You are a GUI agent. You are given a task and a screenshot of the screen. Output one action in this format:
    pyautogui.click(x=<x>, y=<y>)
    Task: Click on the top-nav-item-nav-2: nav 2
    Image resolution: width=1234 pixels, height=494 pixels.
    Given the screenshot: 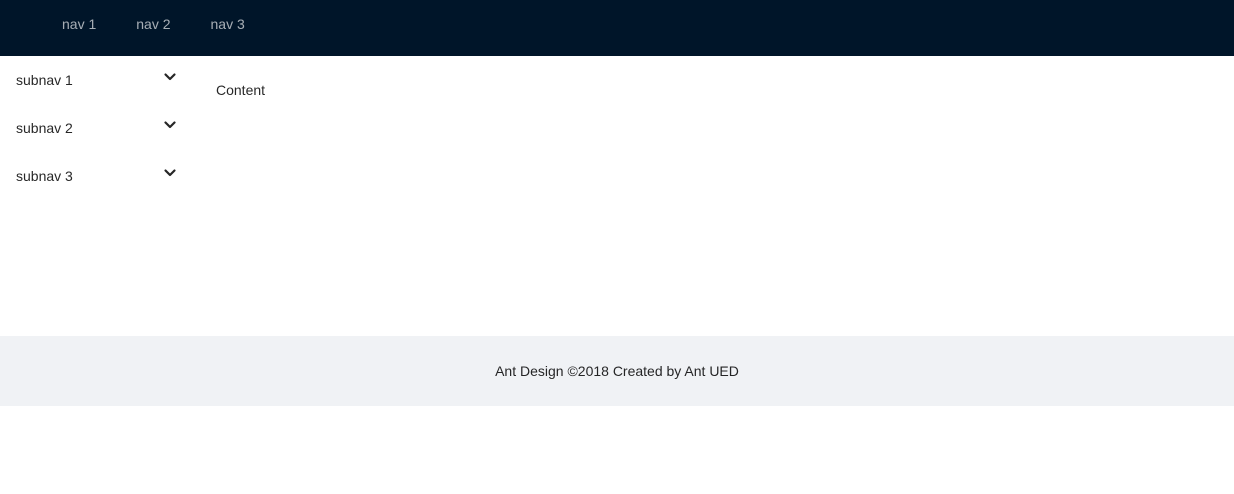 What is the action you would take?
    pyautogui.click(x=153, y=28)
    